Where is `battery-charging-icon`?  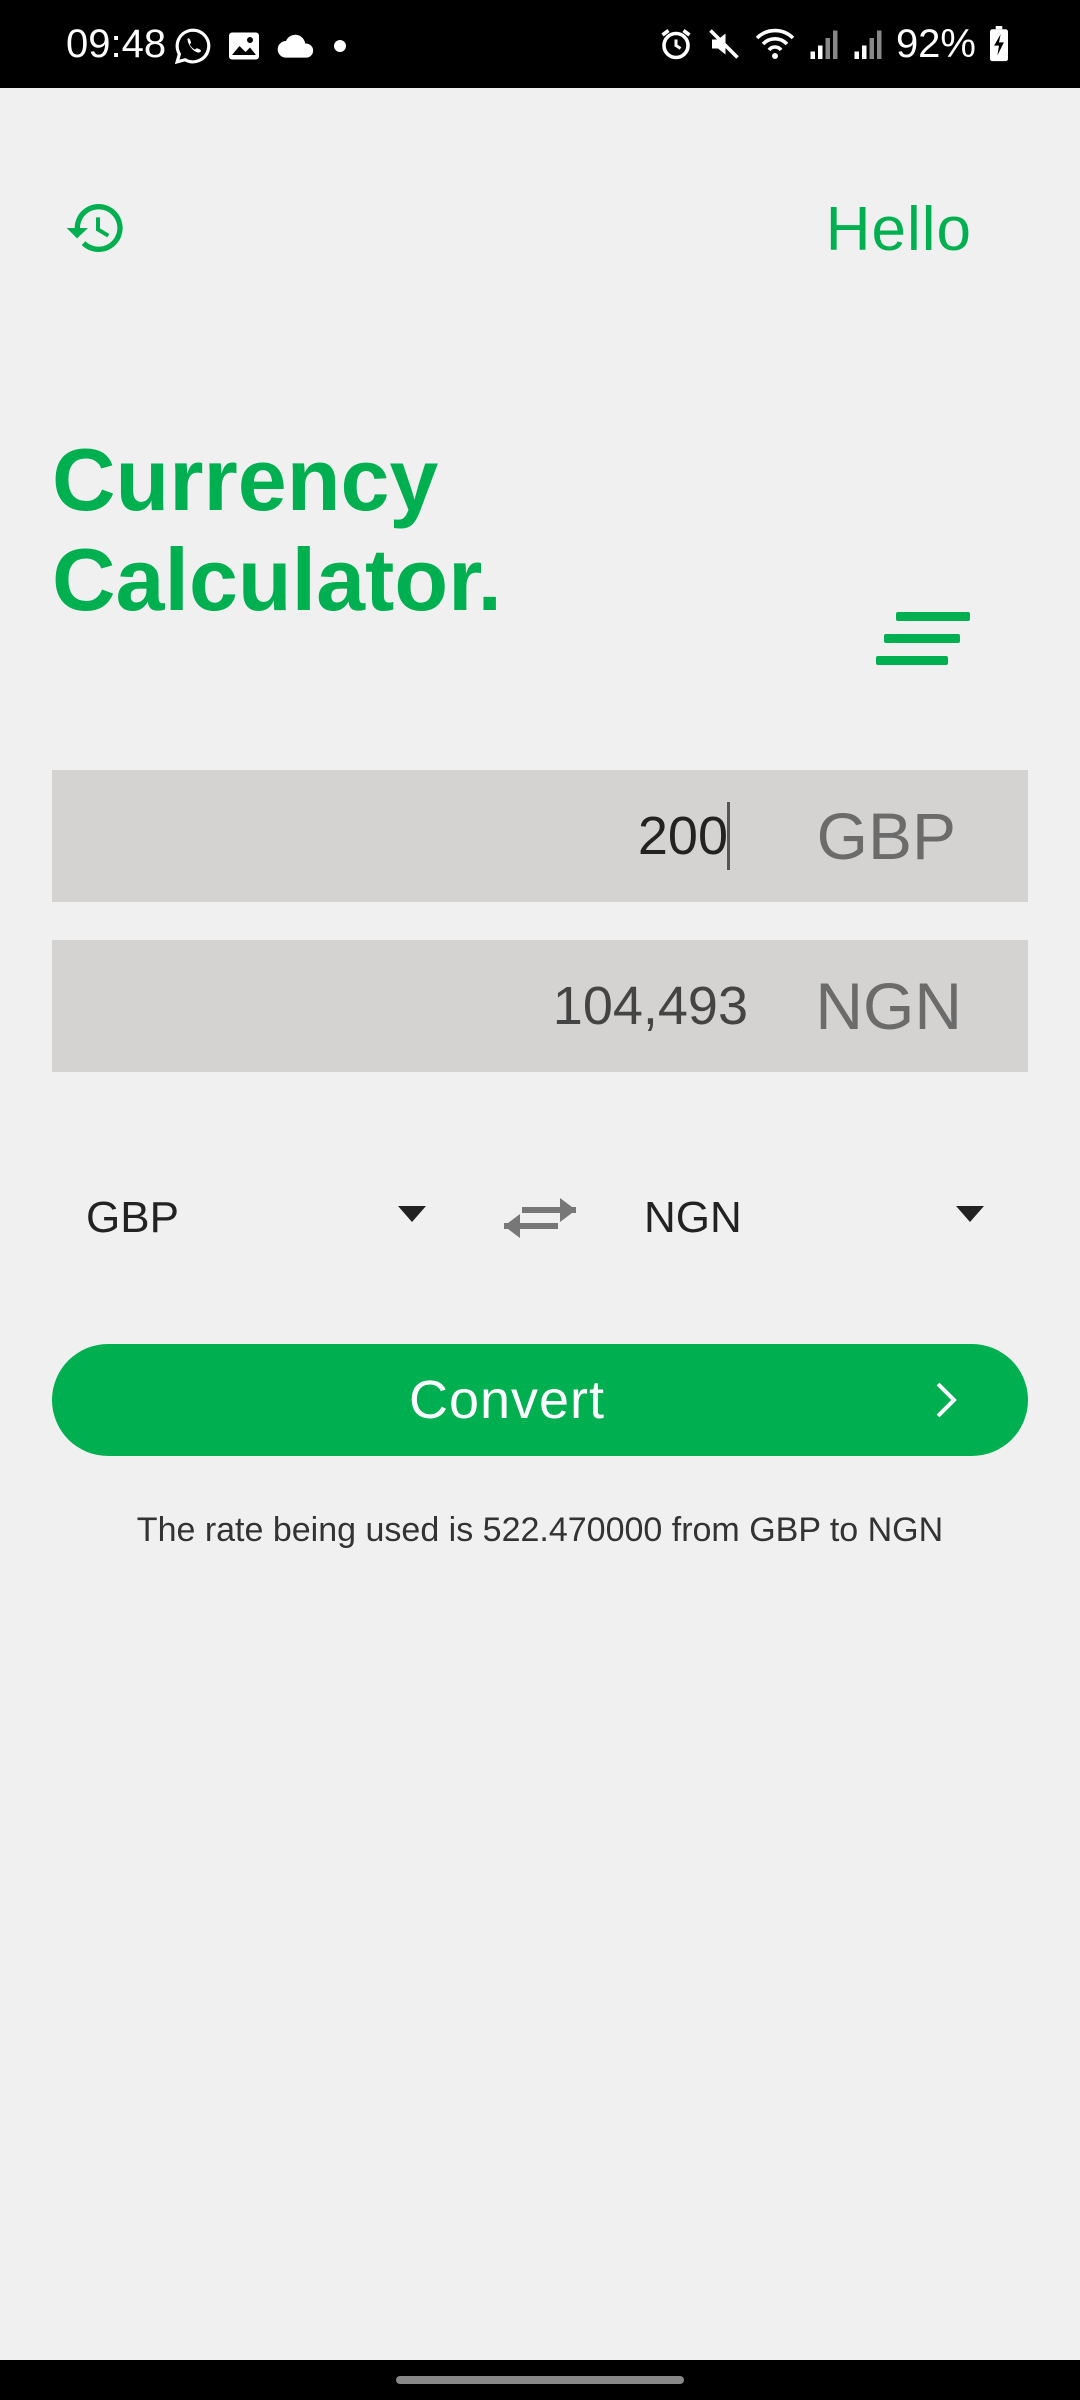
battery-charging-icon is located at coordinates (999, 44).